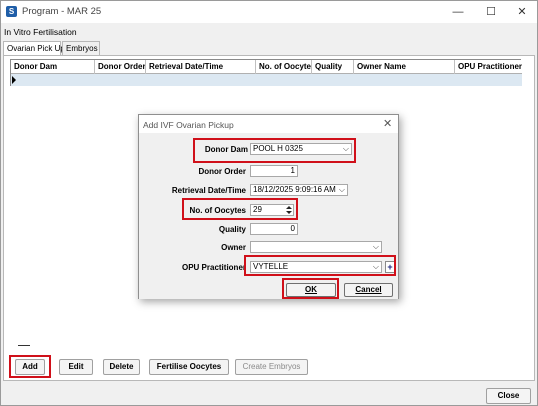 This screenshot has width=538, height=406. I want to click on oocytes-stepper: 29, so click(272, 210).